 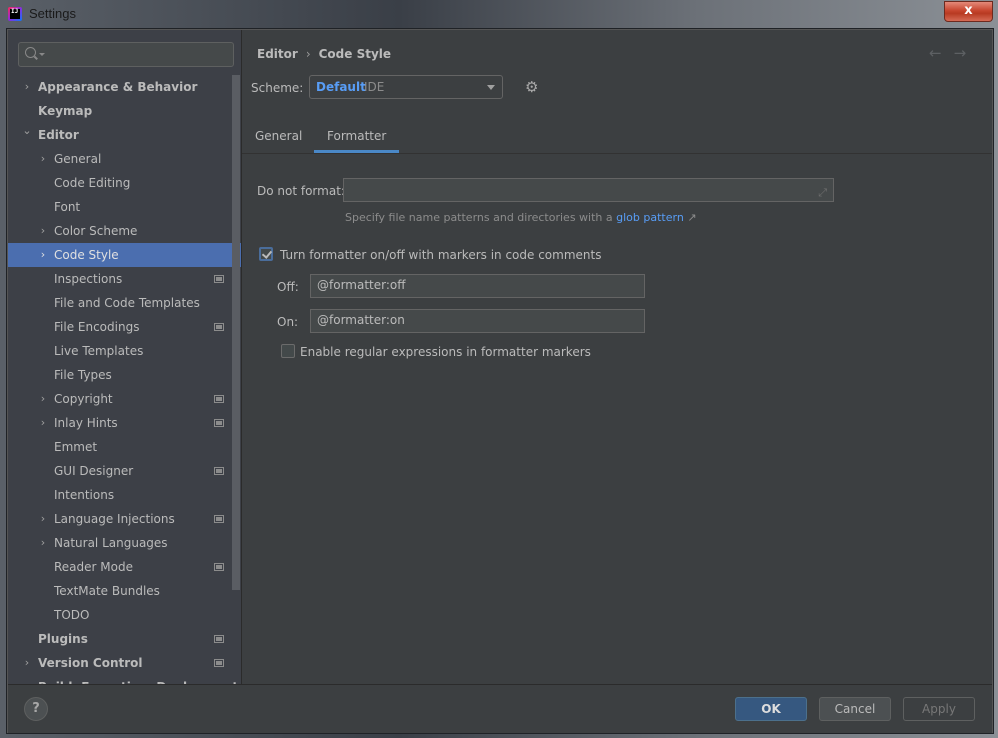 What do you see at coordinates (124, 567) in the screenshot?
I see `sidebar-item-reader-mode: Reader Mode` at bounding box center [124, 567].